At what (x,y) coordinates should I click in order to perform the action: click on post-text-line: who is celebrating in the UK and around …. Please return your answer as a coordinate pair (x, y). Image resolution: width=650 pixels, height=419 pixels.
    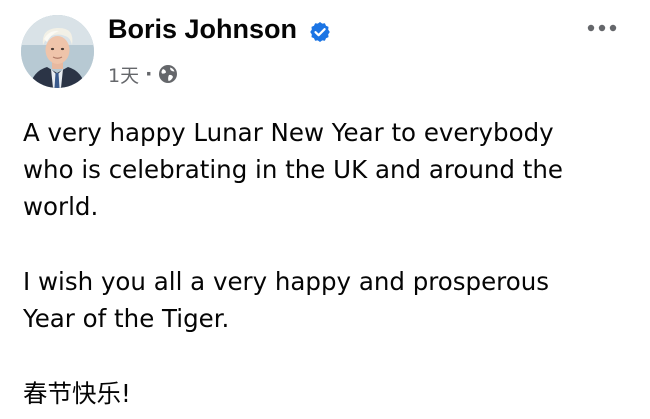
    Looking at the image, I should click on (293, 169).